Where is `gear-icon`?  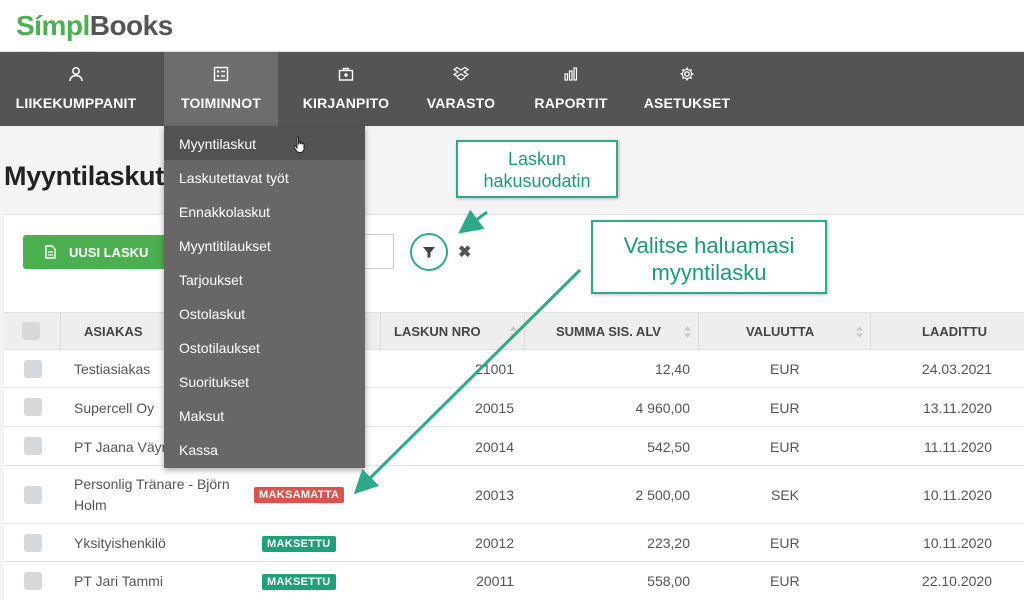
gear-icon is located at coordinates (687, 74).